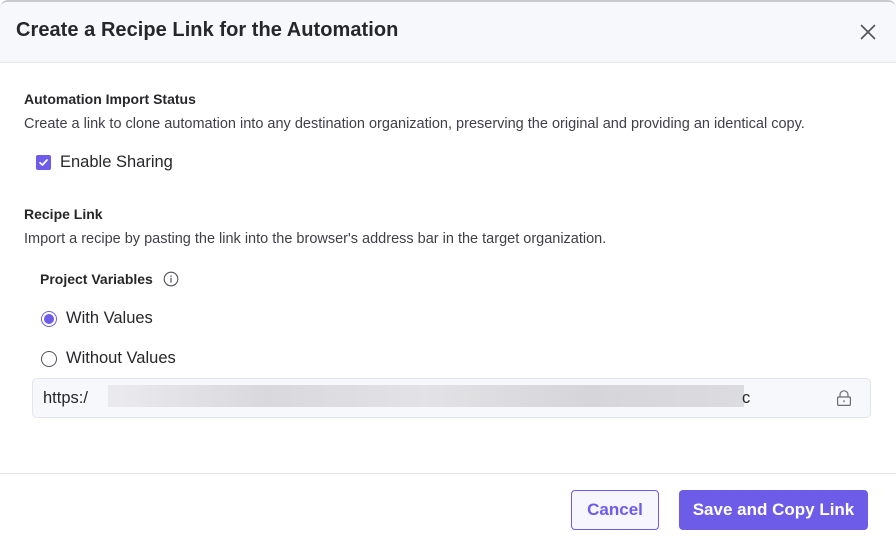 Image resolution: width=896 pixels, height=543 pixels. I want to click on radio-label-with-values: With Values, so click(109, 318).